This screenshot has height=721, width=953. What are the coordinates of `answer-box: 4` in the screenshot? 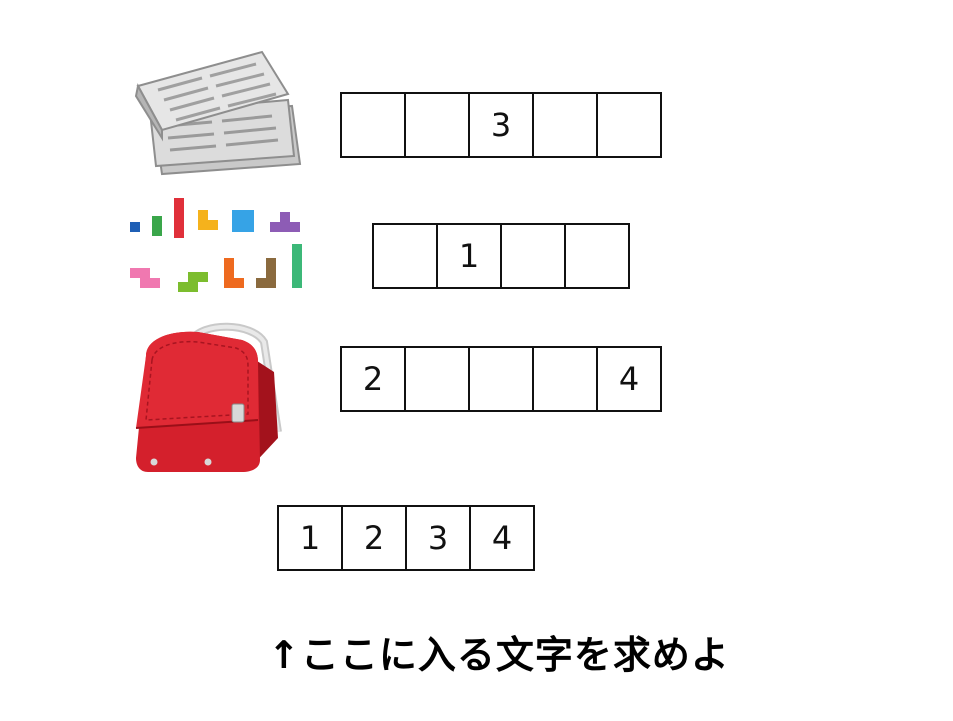 It's located at (502, 538).